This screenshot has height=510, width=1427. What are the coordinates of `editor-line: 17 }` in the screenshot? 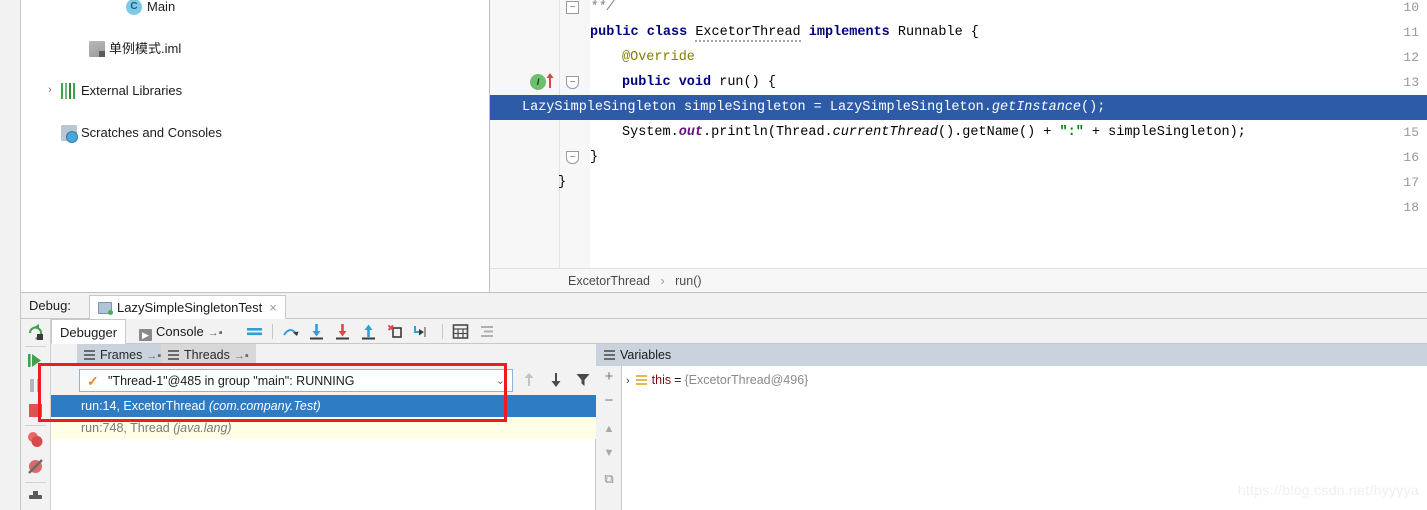 It's located at (958, 182).